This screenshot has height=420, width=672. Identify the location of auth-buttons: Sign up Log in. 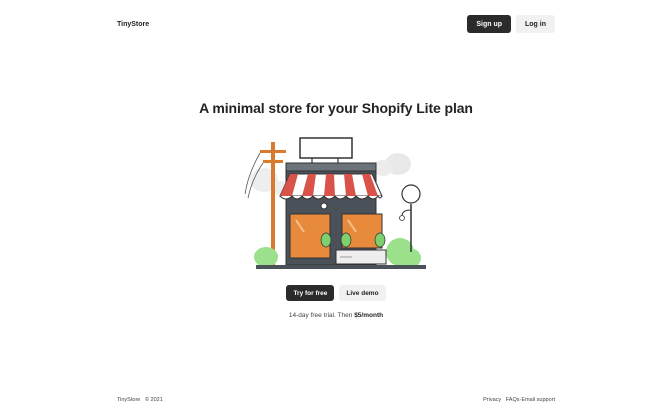
(511, 24).